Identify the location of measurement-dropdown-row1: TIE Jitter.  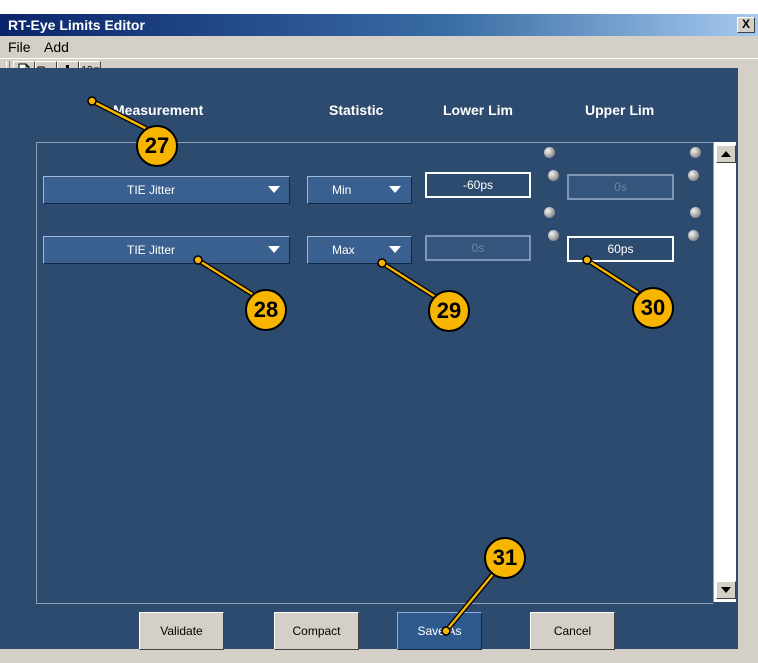
(166, 190).